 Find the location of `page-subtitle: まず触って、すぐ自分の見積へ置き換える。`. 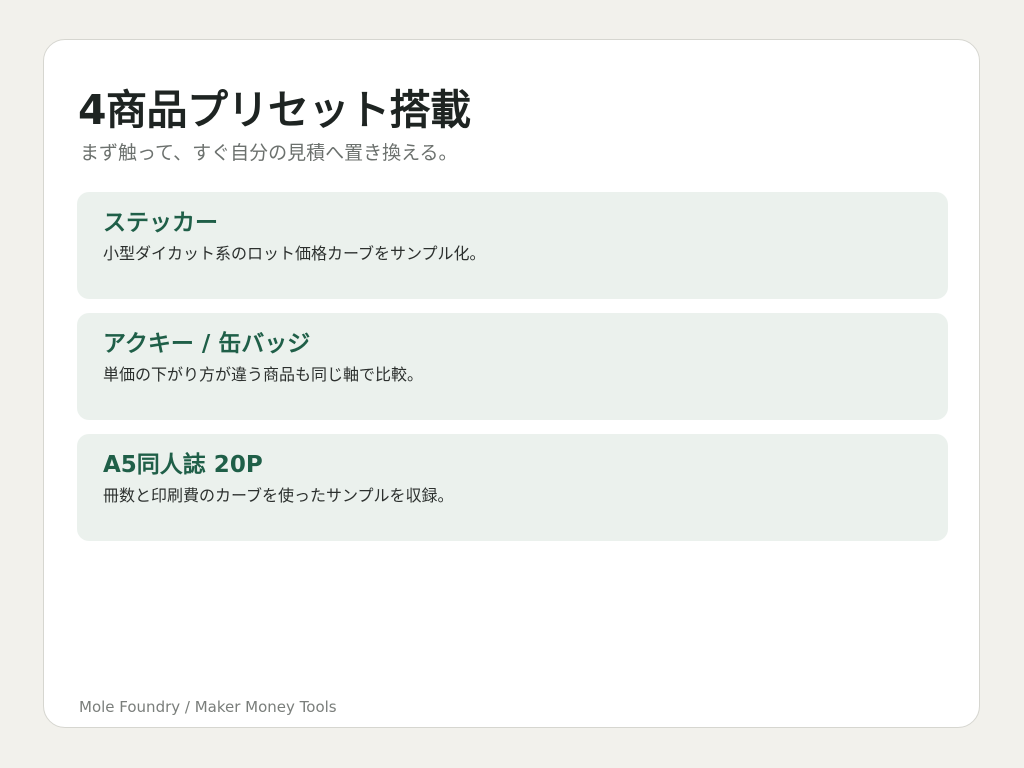

page-subtitle: まず触って、すぐ自分の見積へ置き換える。 is located at coordinates (269, 153).